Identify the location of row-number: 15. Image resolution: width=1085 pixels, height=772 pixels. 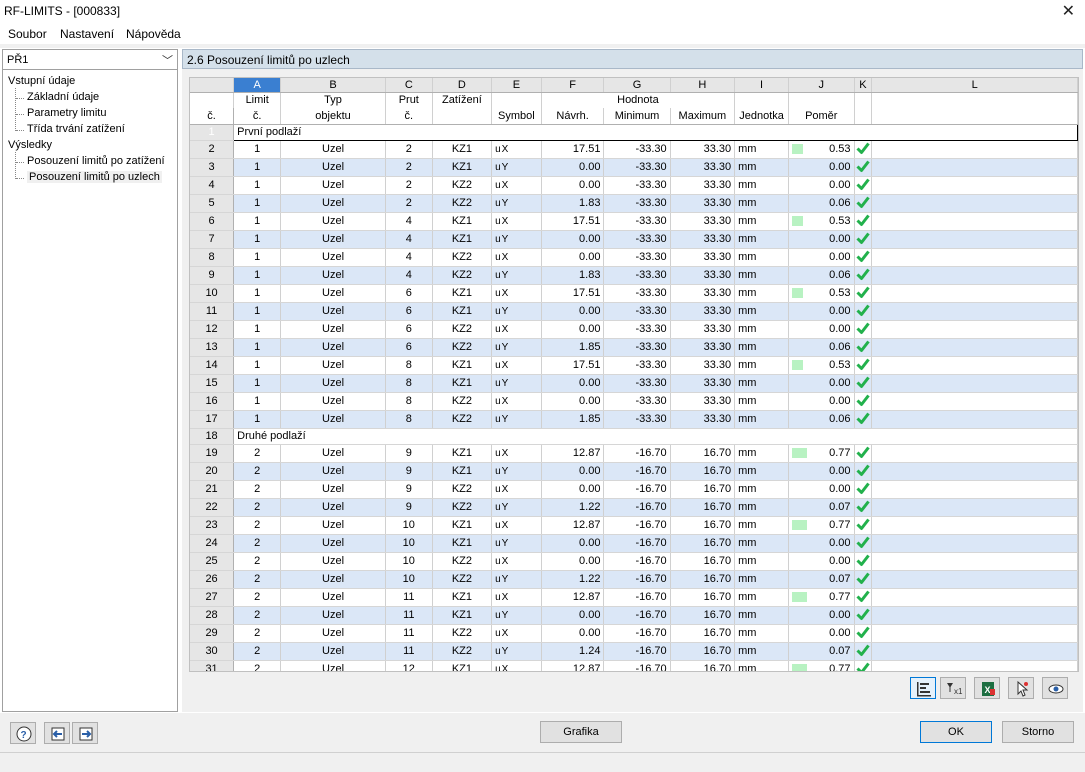
(212, 383).